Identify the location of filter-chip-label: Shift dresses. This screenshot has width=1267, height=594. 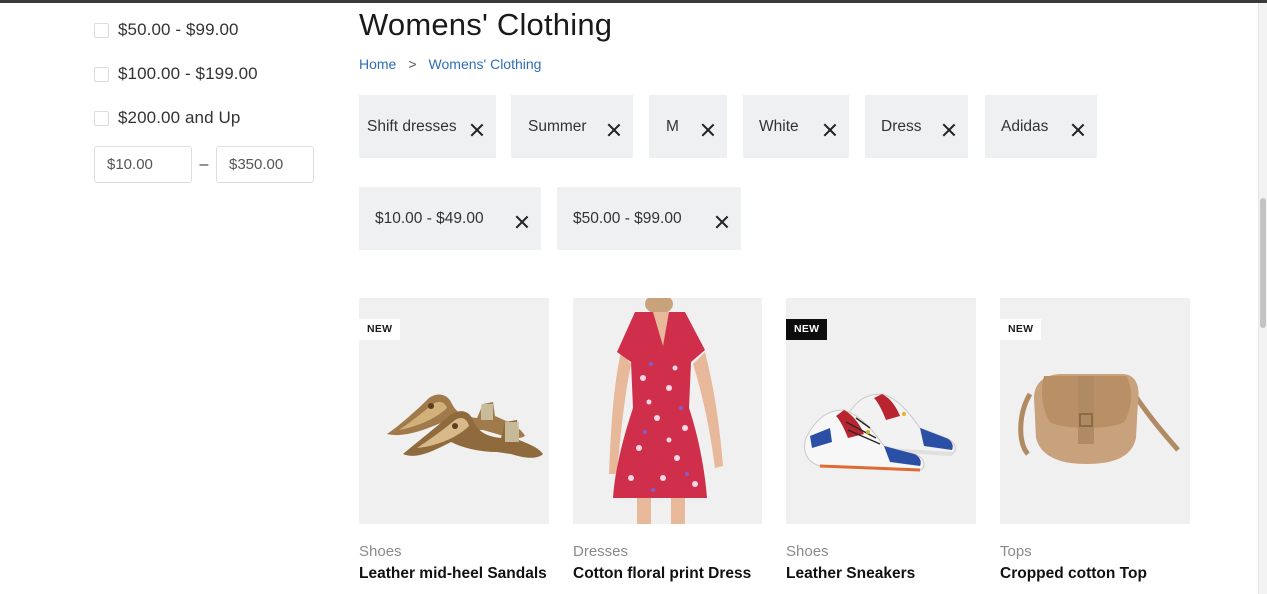
(412, 126).